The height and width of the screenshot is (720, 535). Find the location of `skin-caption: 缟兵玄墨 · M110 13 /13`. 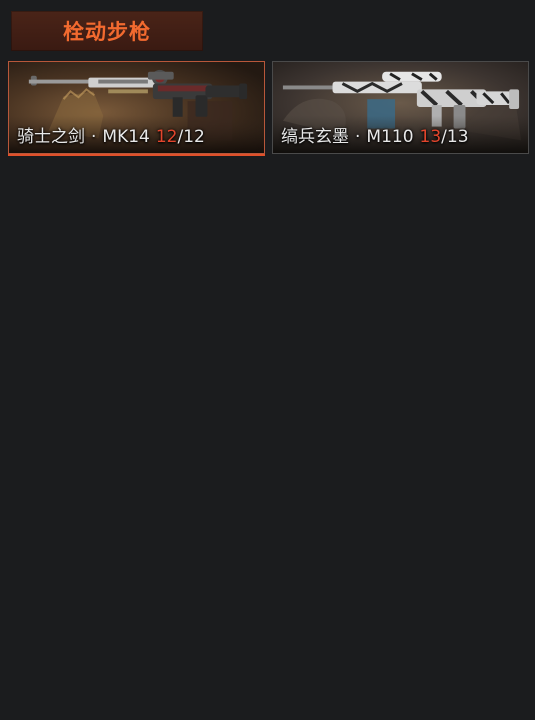

skin-caption: 缟兵玄墨 · M110 13 /13 is located at coordinates (375, 134).